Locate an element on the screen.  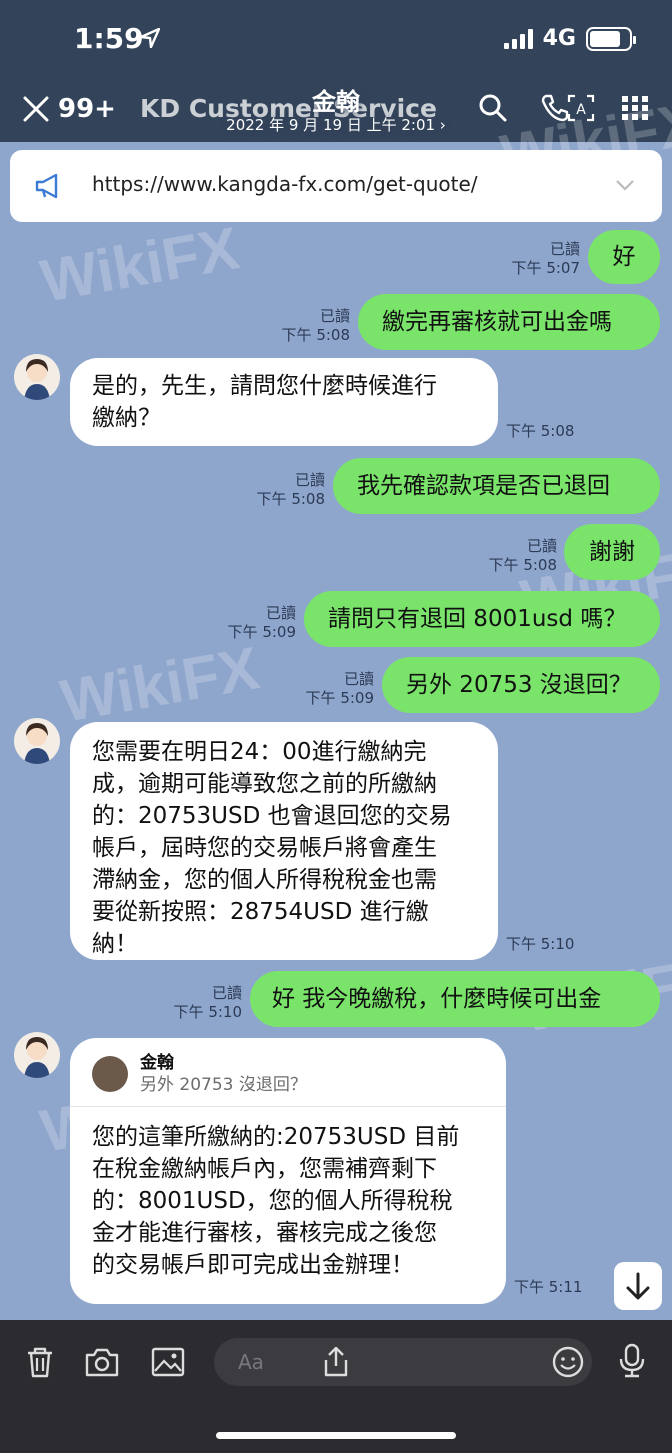
reply-preview: 金翰 另外 20753 沒退回？ is located at coordinates (288, 1079).